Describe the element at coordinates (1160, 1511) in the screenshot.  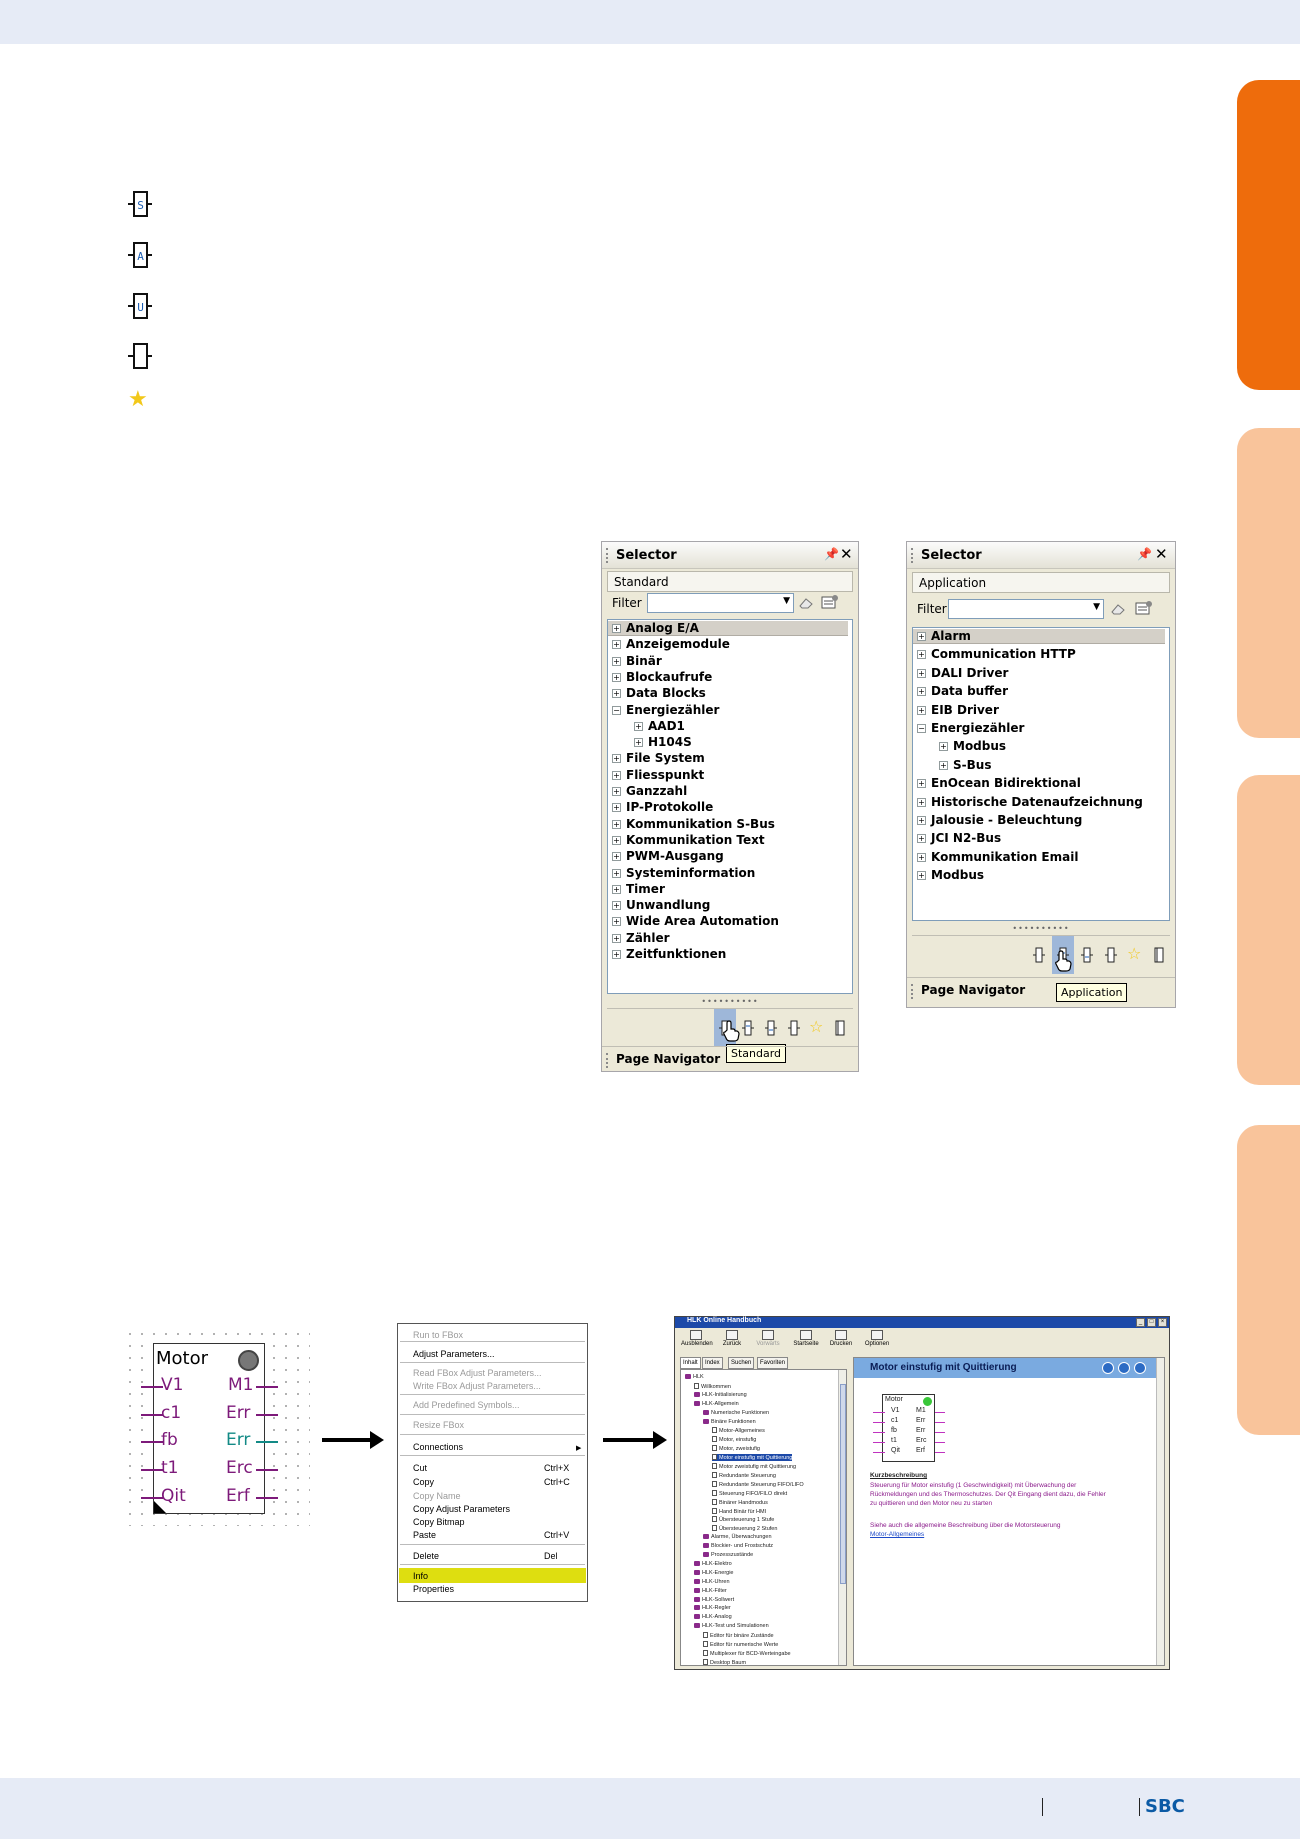
I see `scrollbar` at that location.